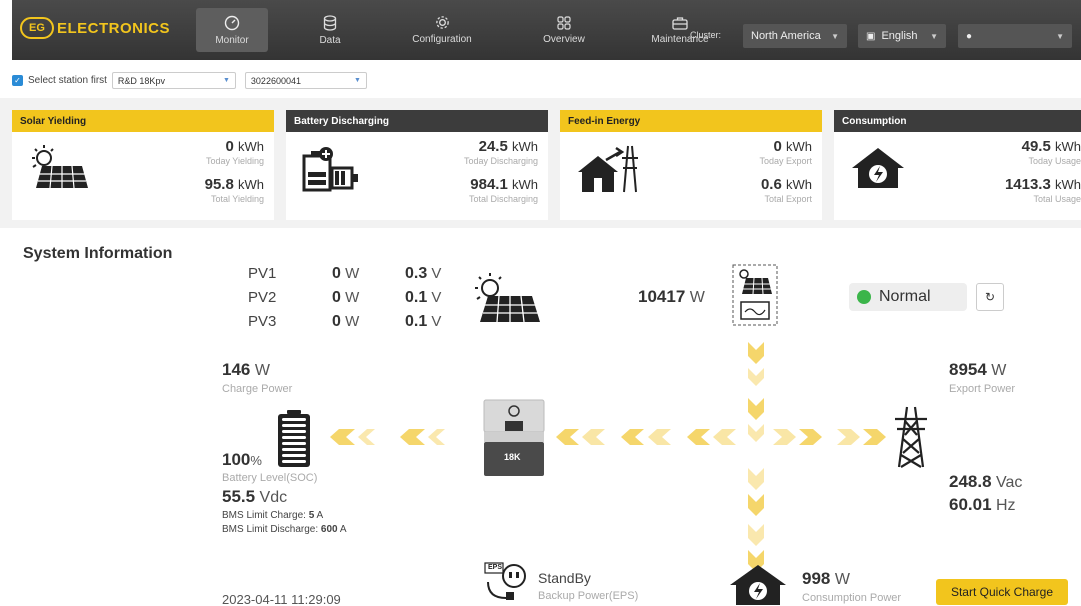 This screenshot has width=1081, height=606. What do you see at coordinates (236, 369) in the screenshot?
I see `charge-power-value: 146` at bounding box center [236, 369].